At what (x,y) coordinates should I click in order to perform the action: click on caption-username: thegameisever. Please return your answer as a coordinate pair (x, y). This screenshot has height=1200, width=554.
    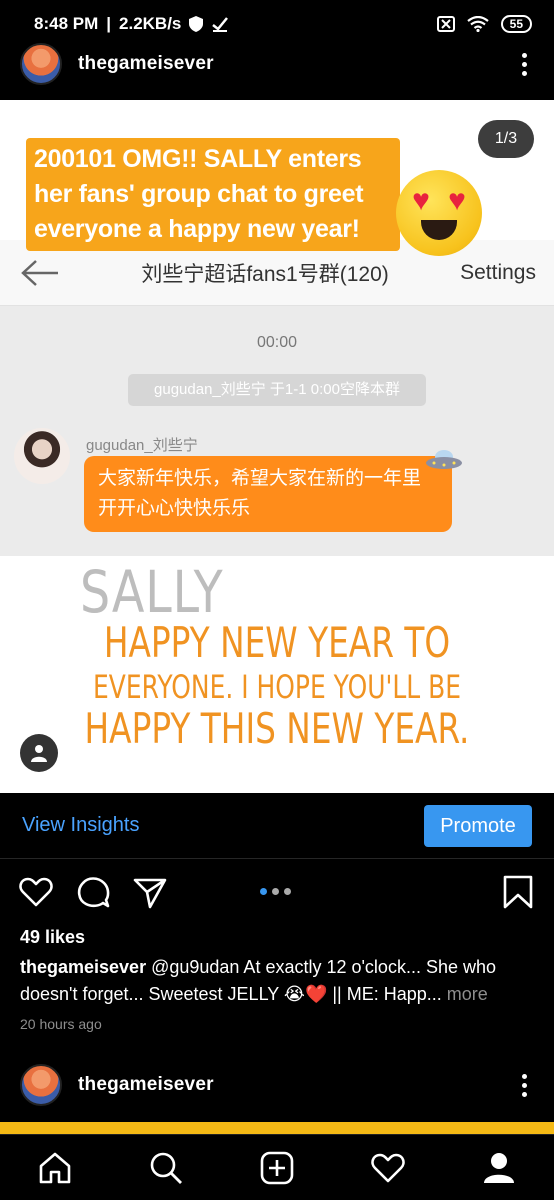
    Looking at the image, I should click on (83, 967).